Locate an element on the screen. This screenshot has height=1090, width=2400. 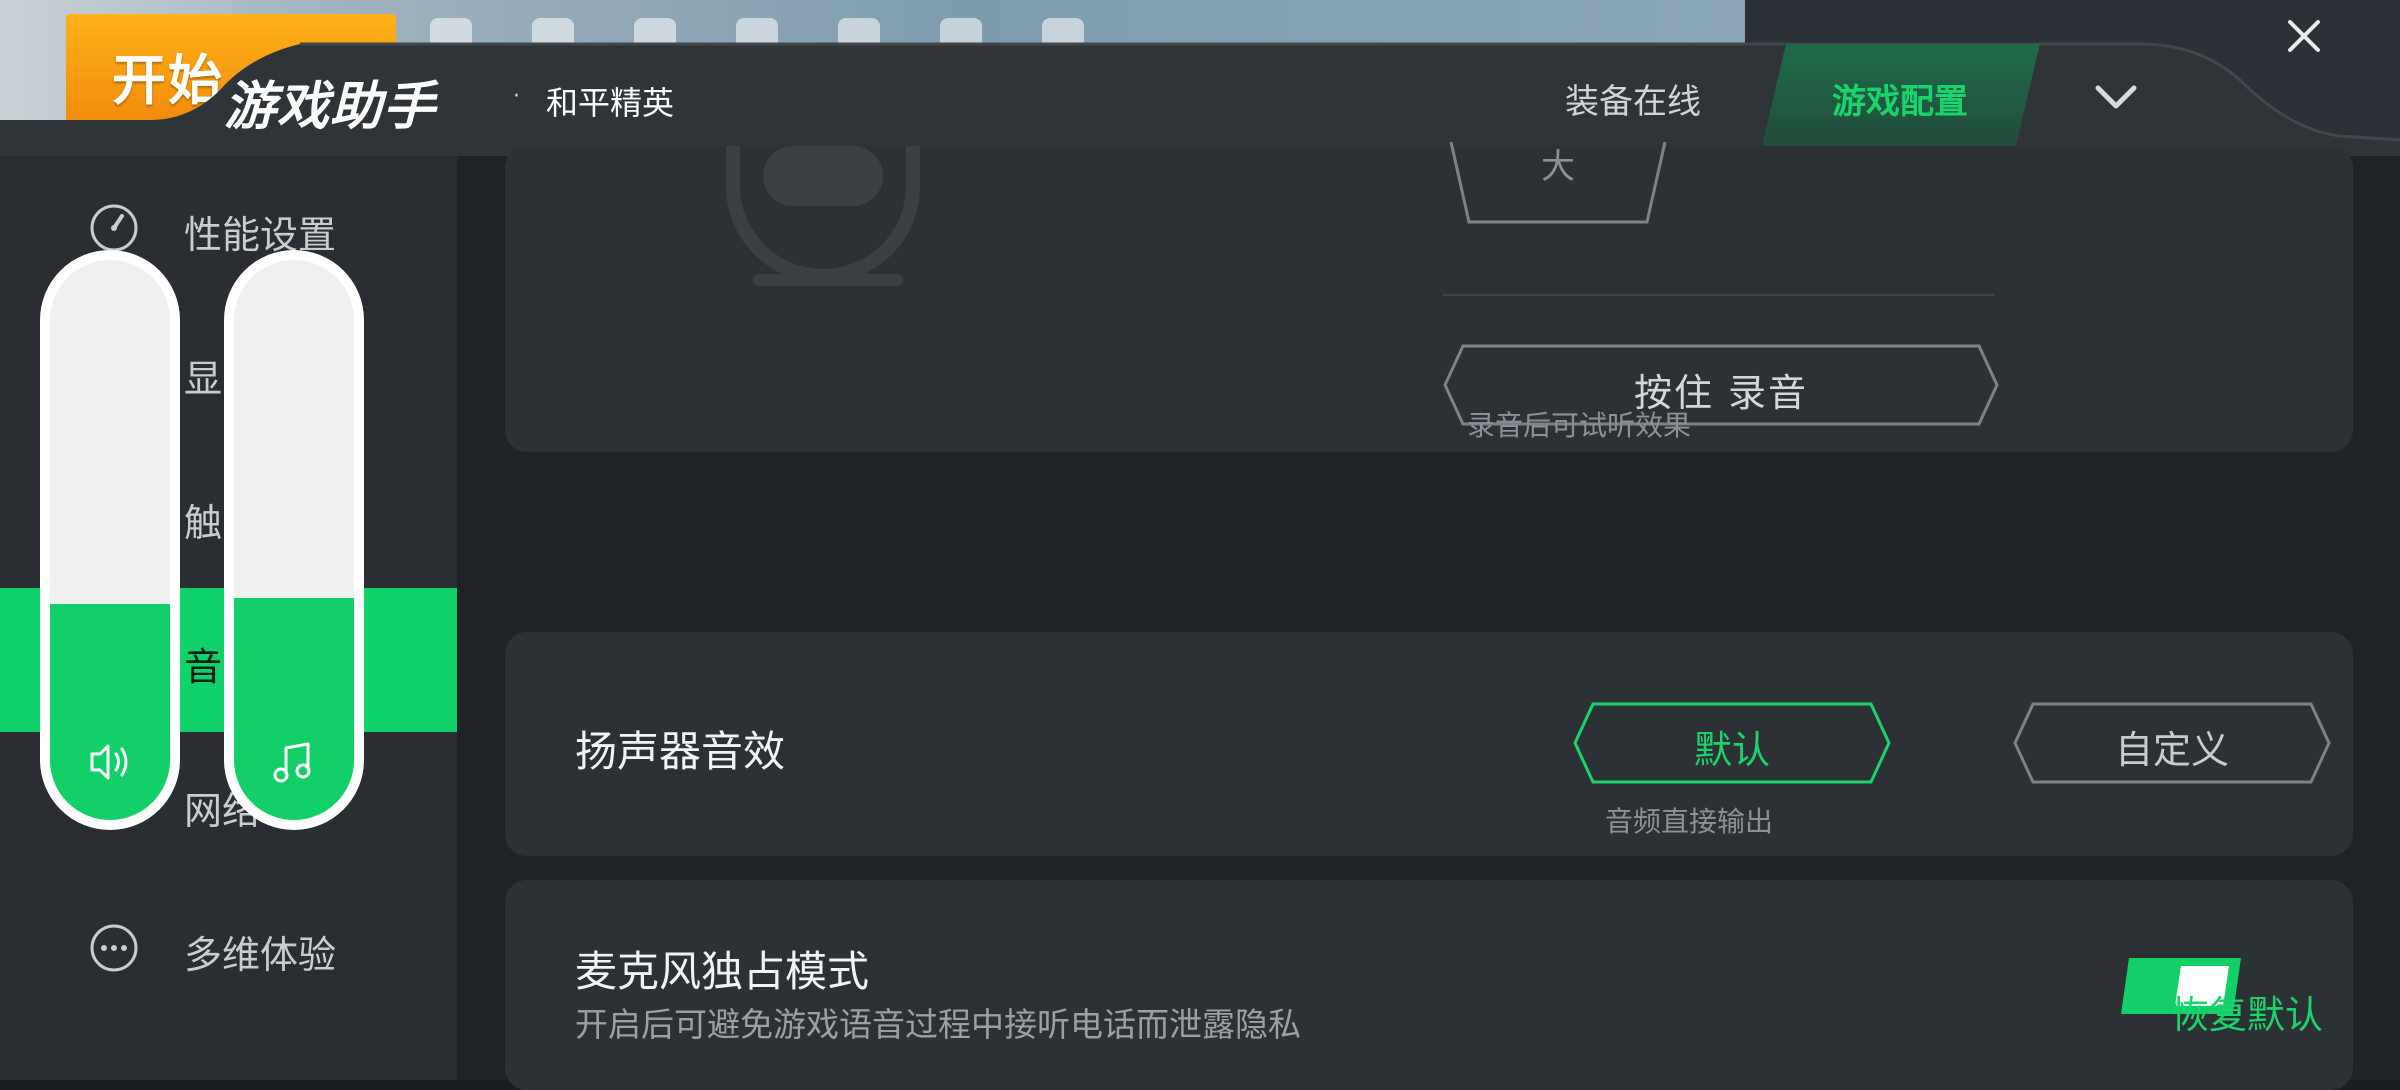
speaker-default-button: 默认 is located at coordinates (1732, 743).